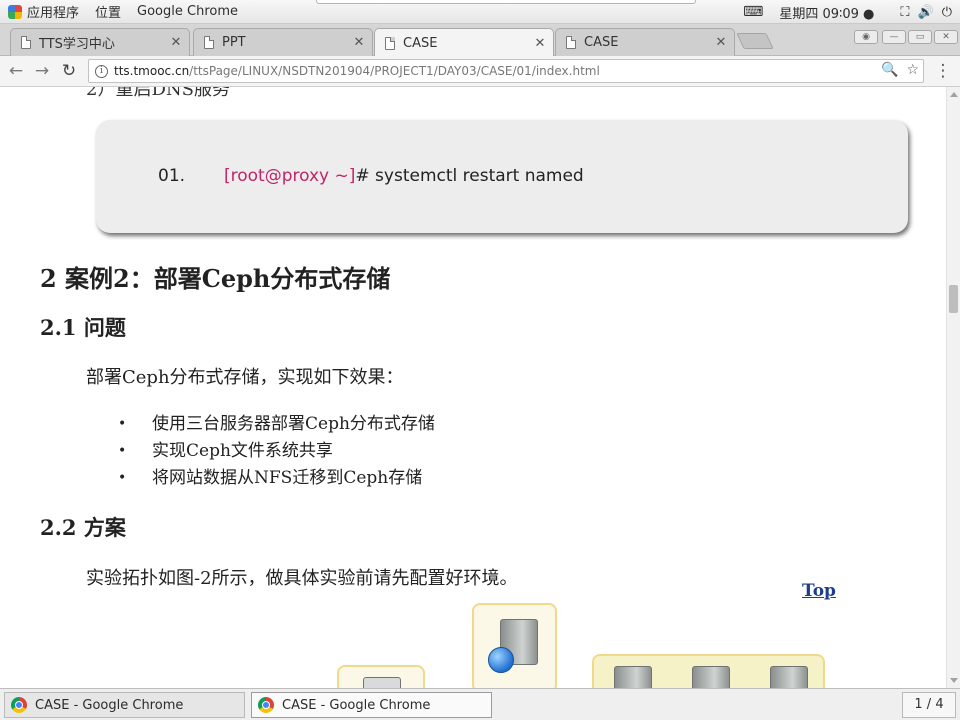 Image resolution: width=960 pixels, height=720 pixels. Describe the element at coordinates (172, 176) in the screenshot. I see `line-number: 01.` at that location.